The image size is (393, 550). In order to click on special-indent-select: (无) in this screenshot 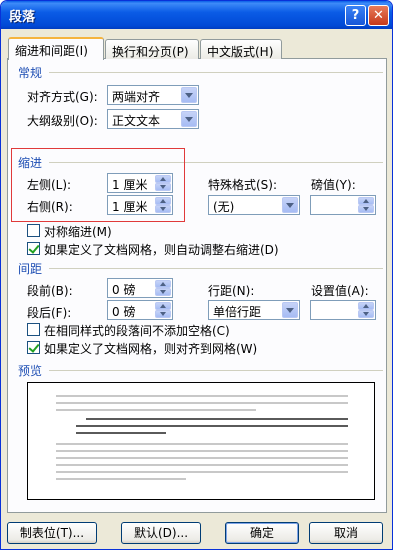, I will do `click(254, 205)`.